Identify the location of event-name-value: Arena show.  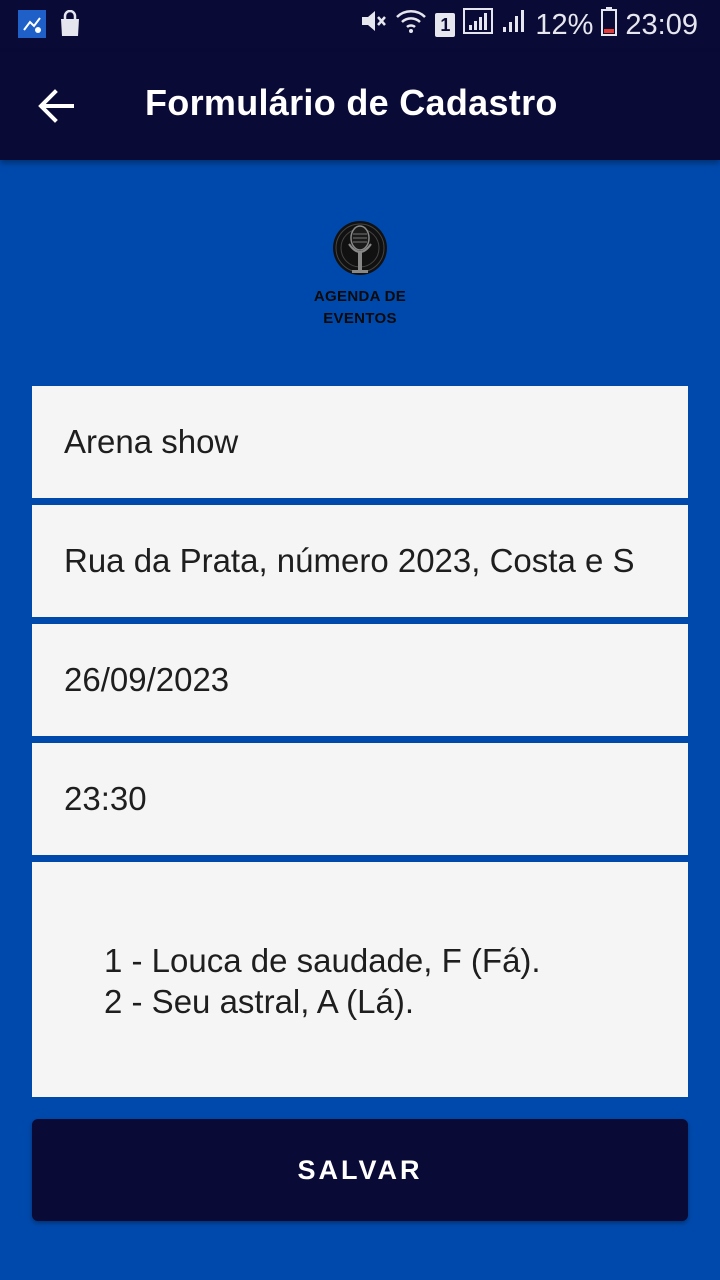
(151, 441).